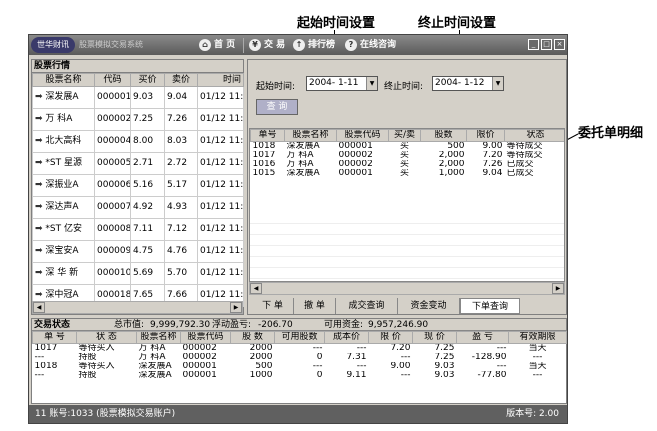 The image size is (657, 431). Describe the element at coordinates (273, 306) in the screenshot. I see `tab-place-order: 下 单` at that location.